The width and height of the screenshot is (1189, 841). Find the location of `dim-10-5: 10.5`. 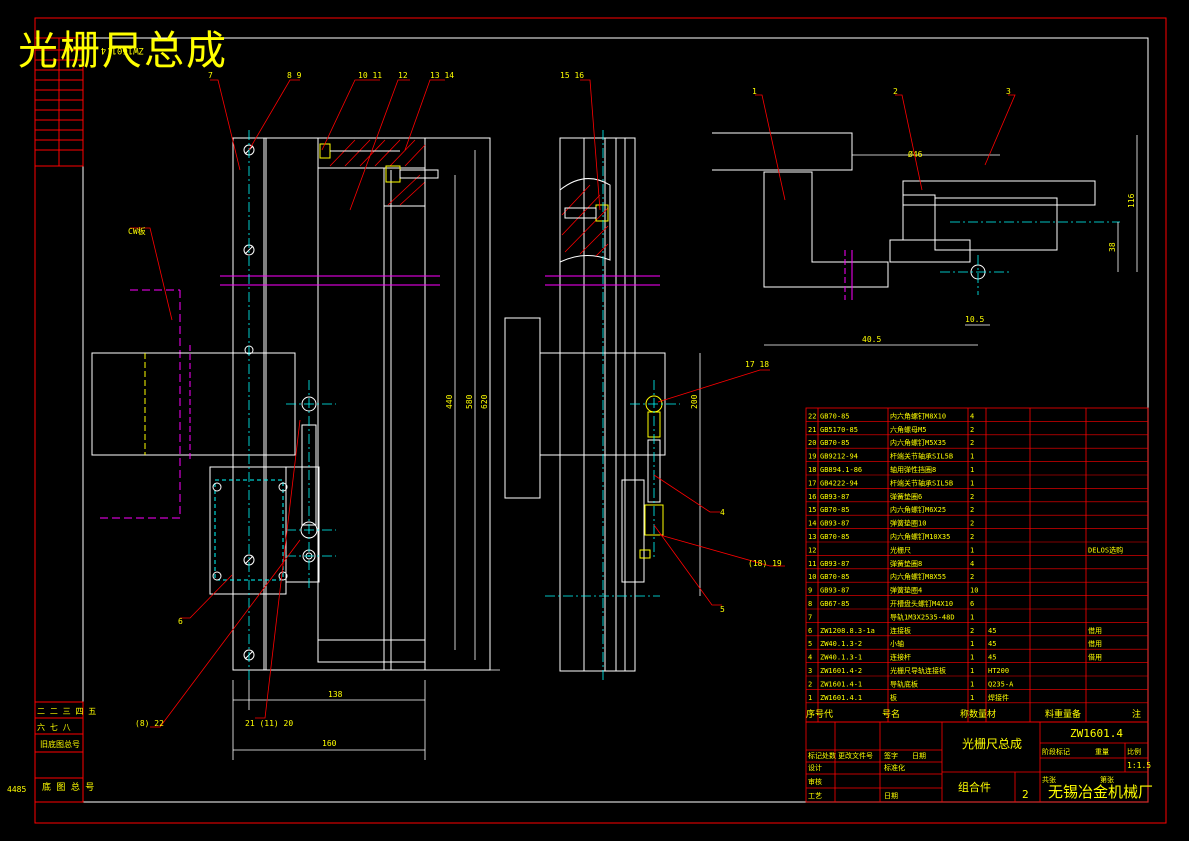

dim-10-5: 10.5 is located at coordinates (974, 319).